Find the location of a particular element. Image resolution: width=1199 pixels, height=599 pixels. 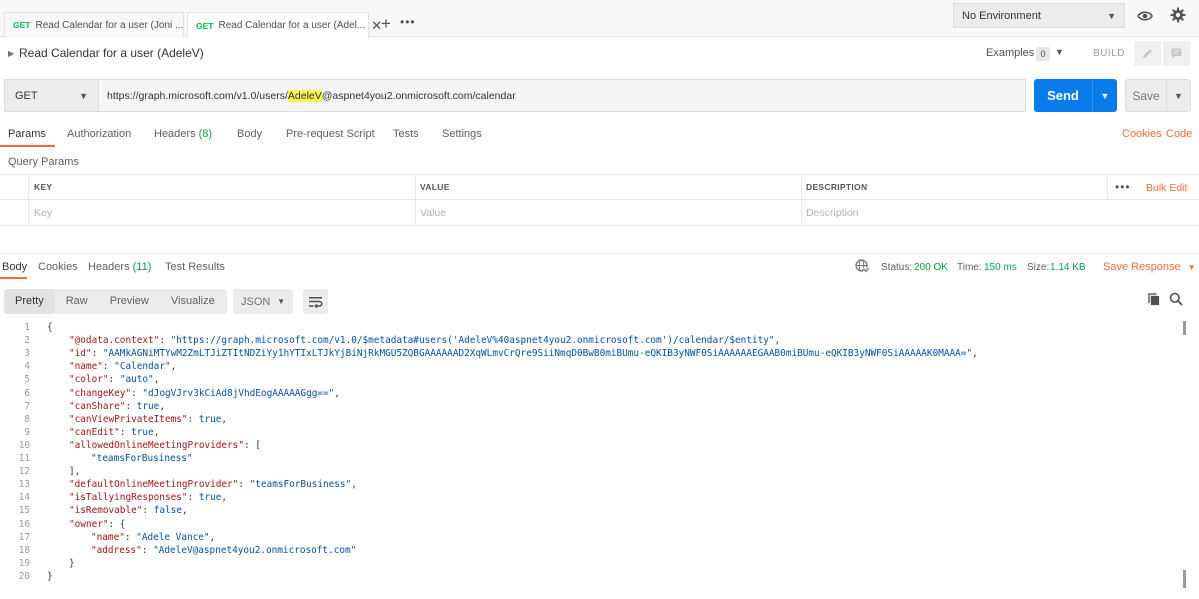

line-number: 13 is located at coordinates (24, 485).